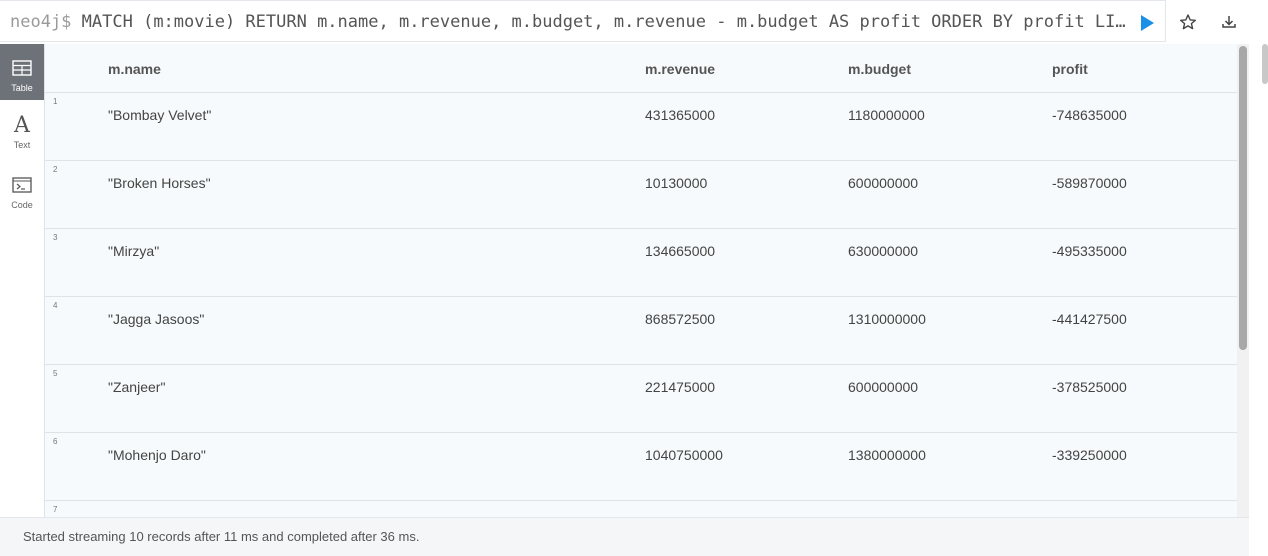  Describe the element at coordinates (55, 101) in the screenshot. I see `row-number: 1` at that location.